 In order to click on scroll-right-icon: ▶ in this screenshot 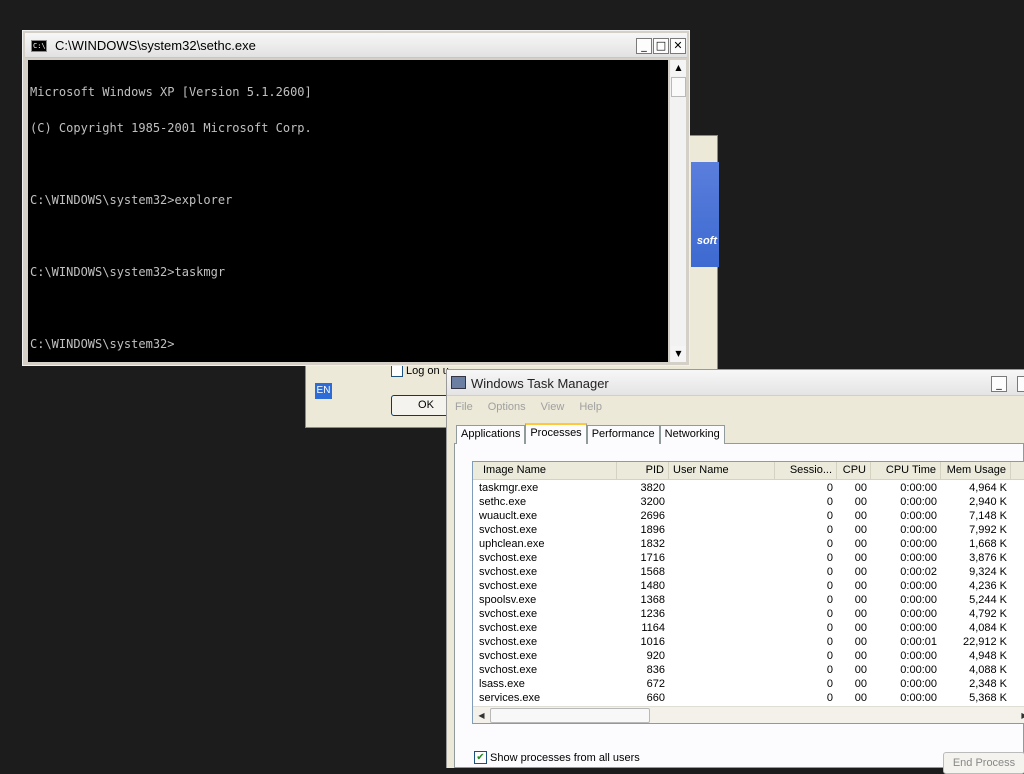, I will do `click(1020, 715)`.